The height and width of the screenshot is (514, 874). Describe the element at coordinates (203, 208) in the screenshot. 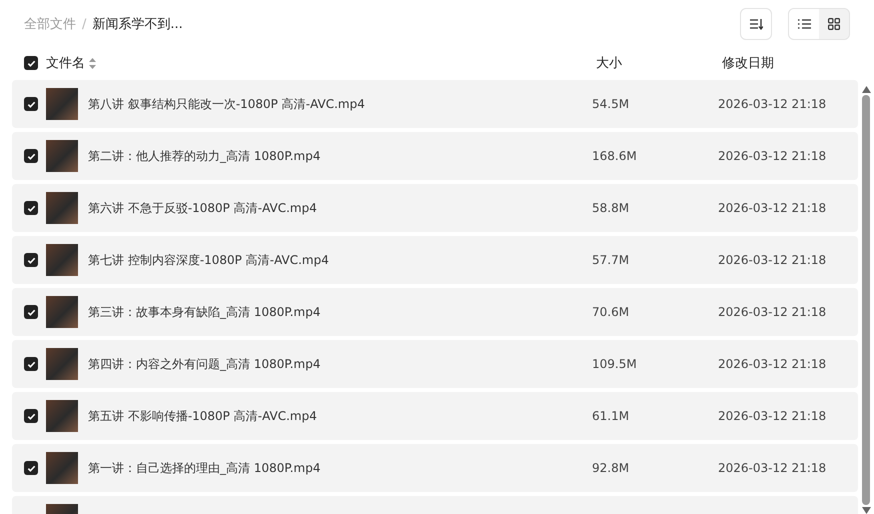

I see `file-name: 第六讲 不急于反驳-1080P 高清-AVC.mp4` at that location.